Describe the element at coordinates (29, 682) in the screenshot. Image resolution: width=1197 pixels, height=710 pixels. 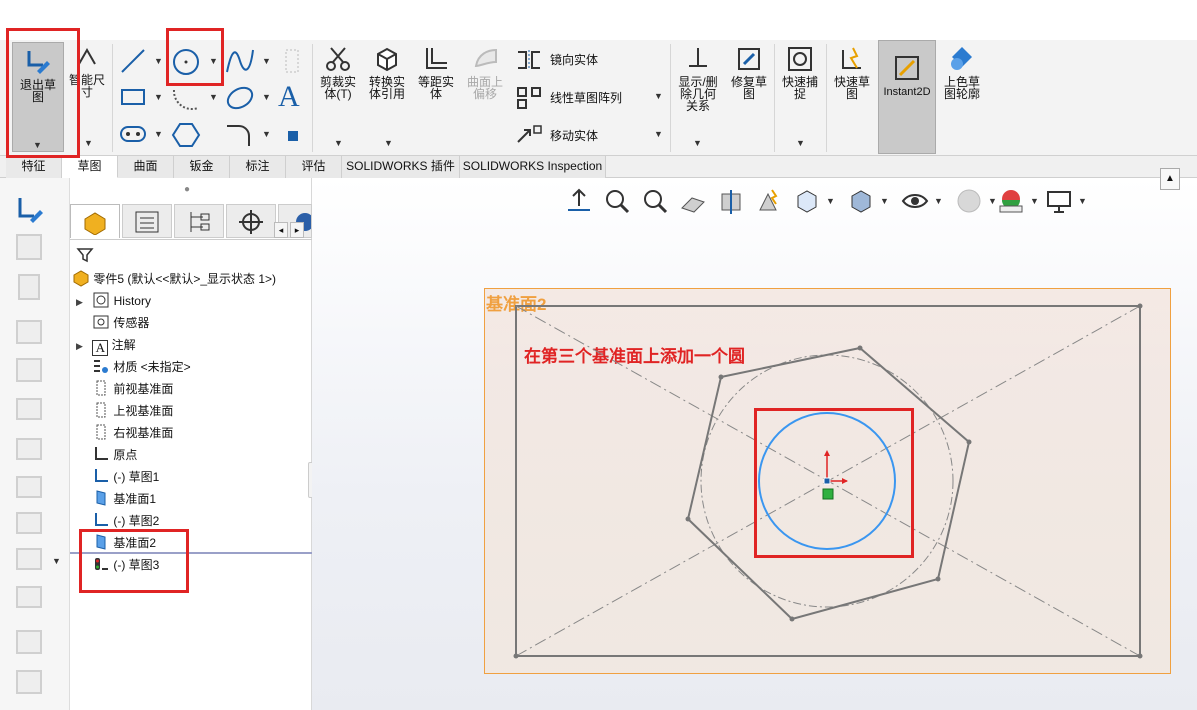
I see `intersect-icon` at that location.